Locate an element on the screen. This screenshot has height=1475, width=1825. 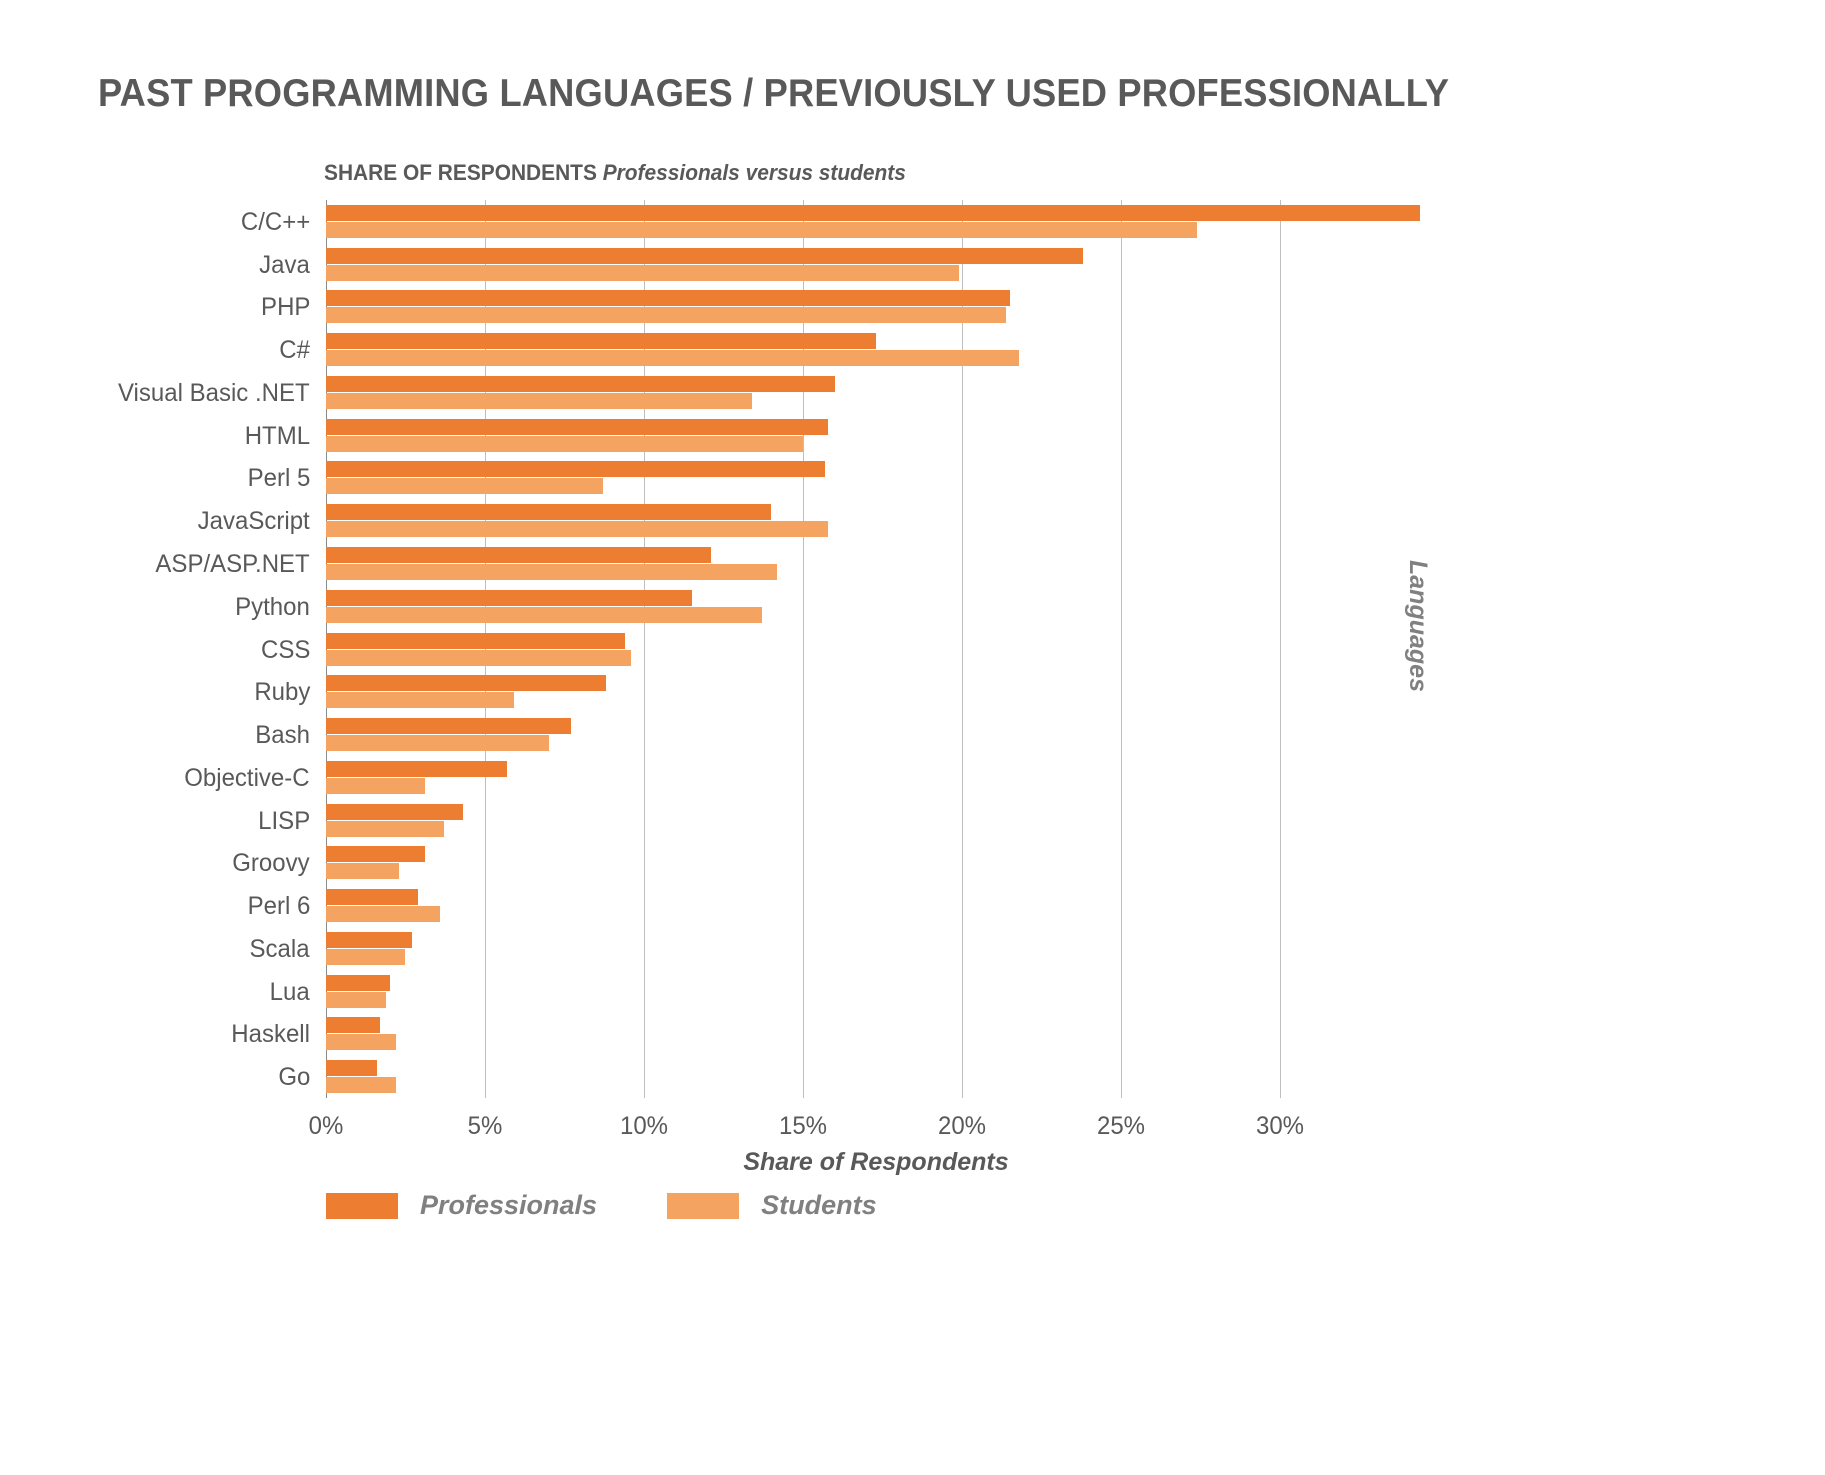
legend-item-students: Students is located at coordinates (772, 1205).